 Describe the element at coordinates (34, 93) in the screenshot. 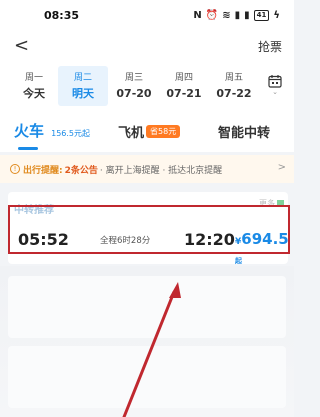

I see `date-label: 今天` at that location.